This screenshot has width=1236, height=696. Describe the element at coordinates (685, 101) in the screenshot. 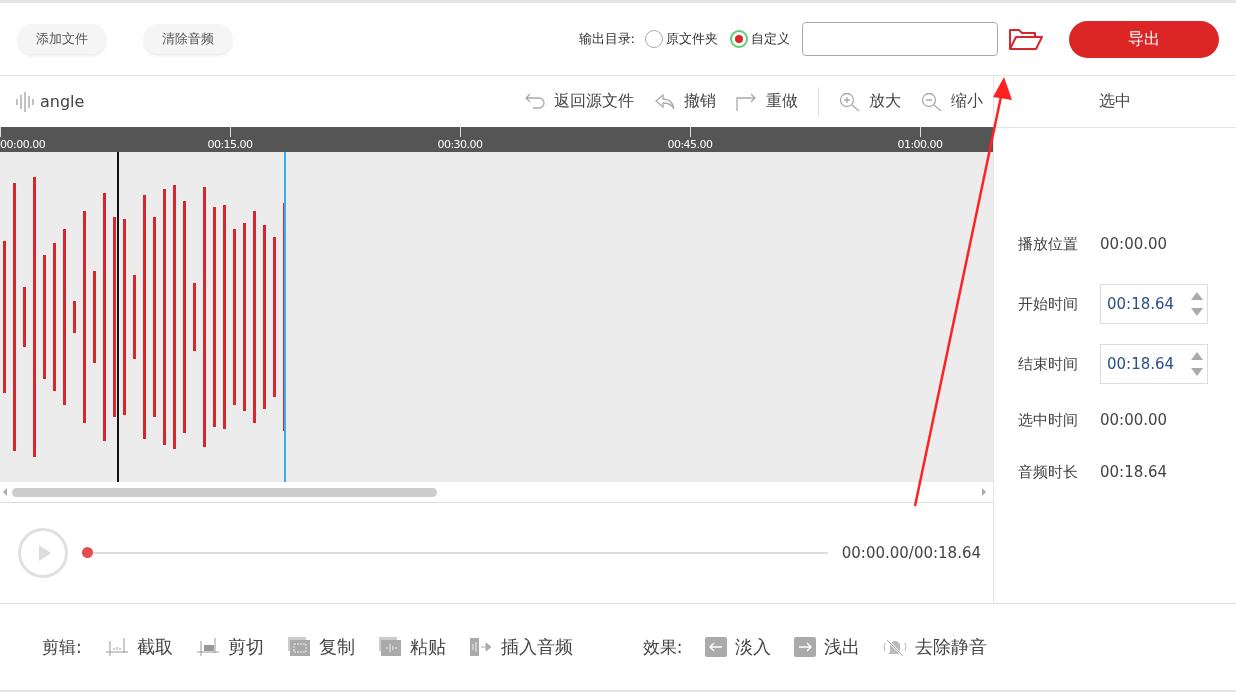

I see `toolbar-action: 撤销` at that location.